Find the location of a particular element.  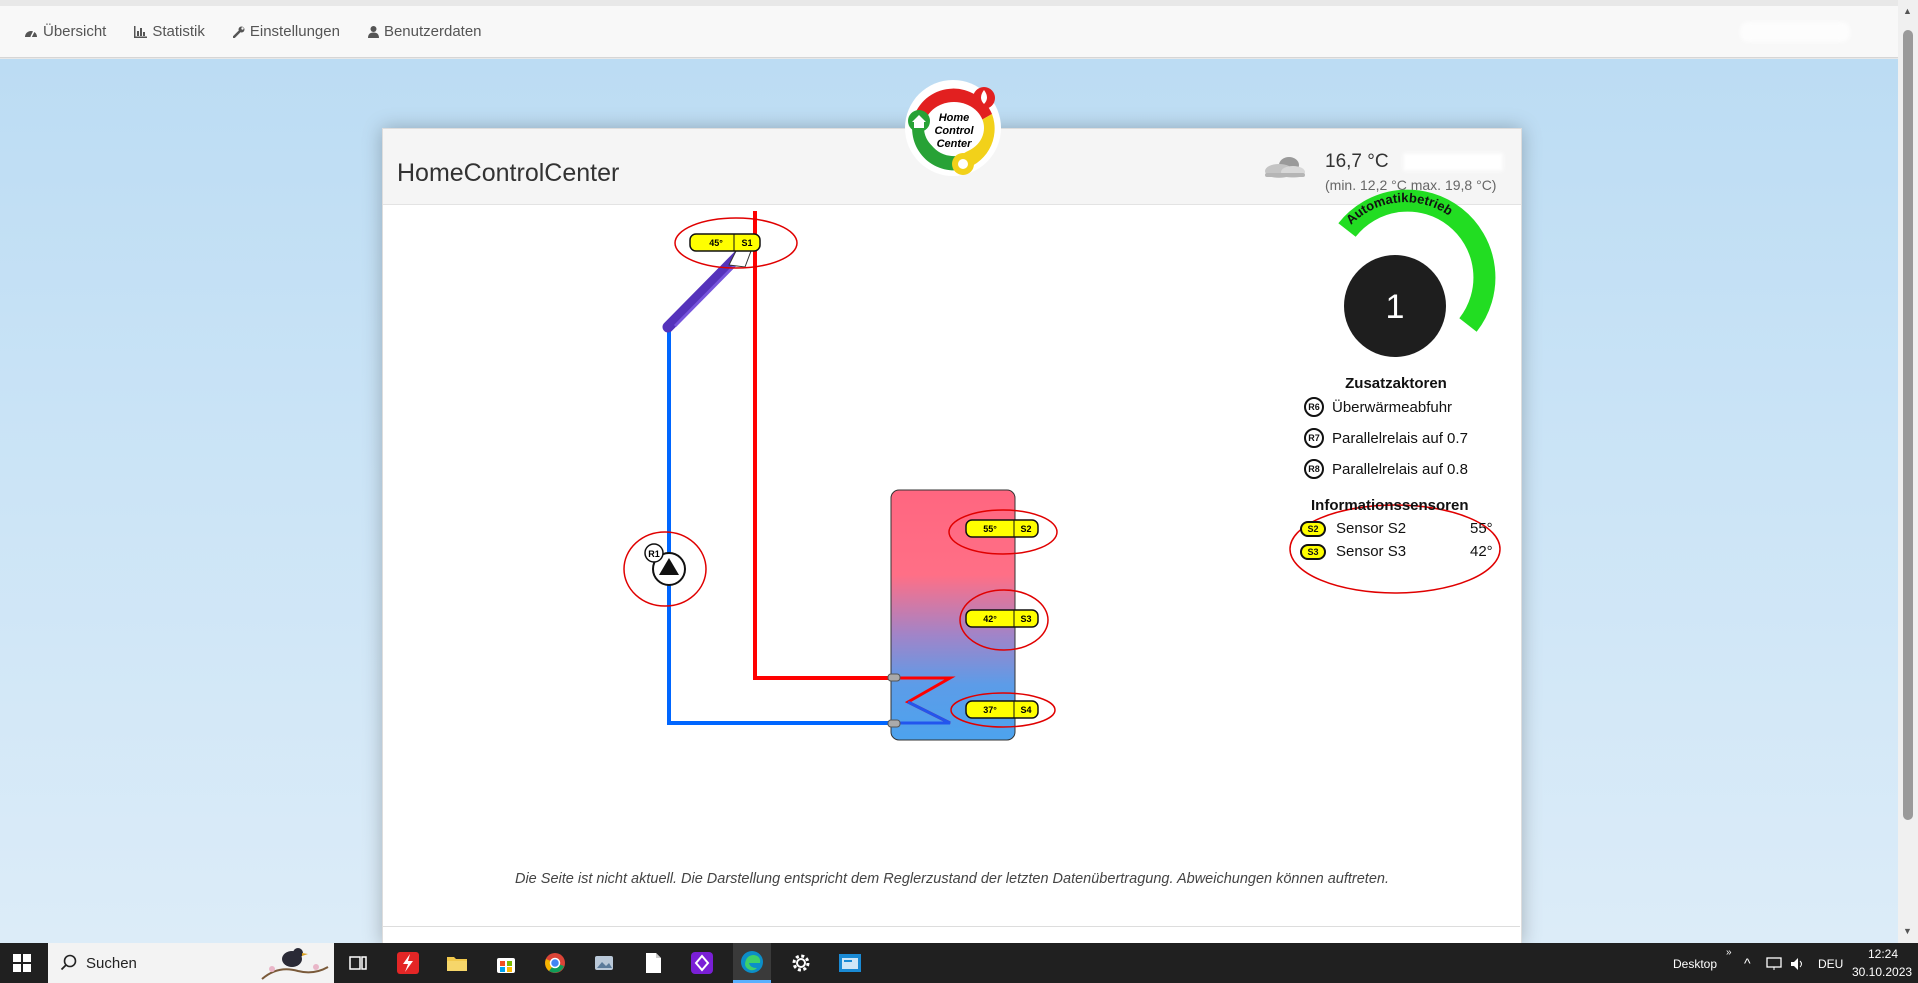

pump-r1-id: R1 is located at coordinates (654, 554).